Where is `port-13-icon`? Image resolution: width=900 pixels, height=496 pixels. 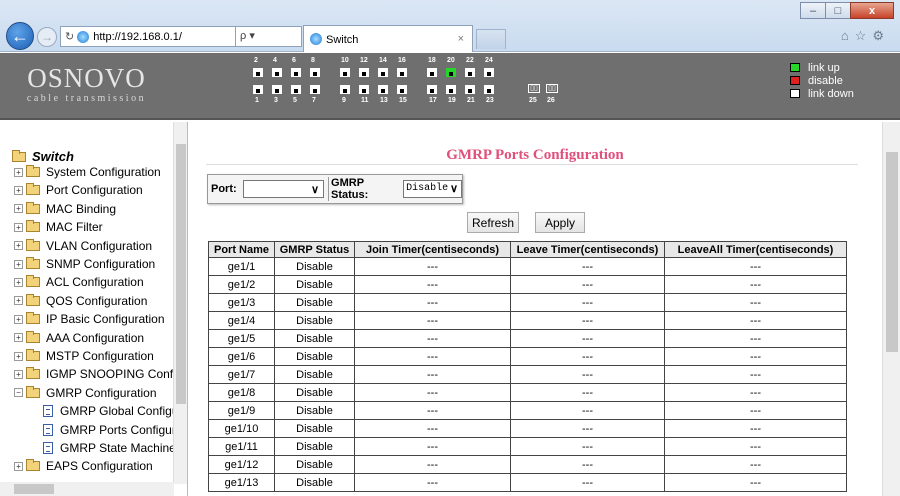
port-13-icon is located at coordinates (383, 89).